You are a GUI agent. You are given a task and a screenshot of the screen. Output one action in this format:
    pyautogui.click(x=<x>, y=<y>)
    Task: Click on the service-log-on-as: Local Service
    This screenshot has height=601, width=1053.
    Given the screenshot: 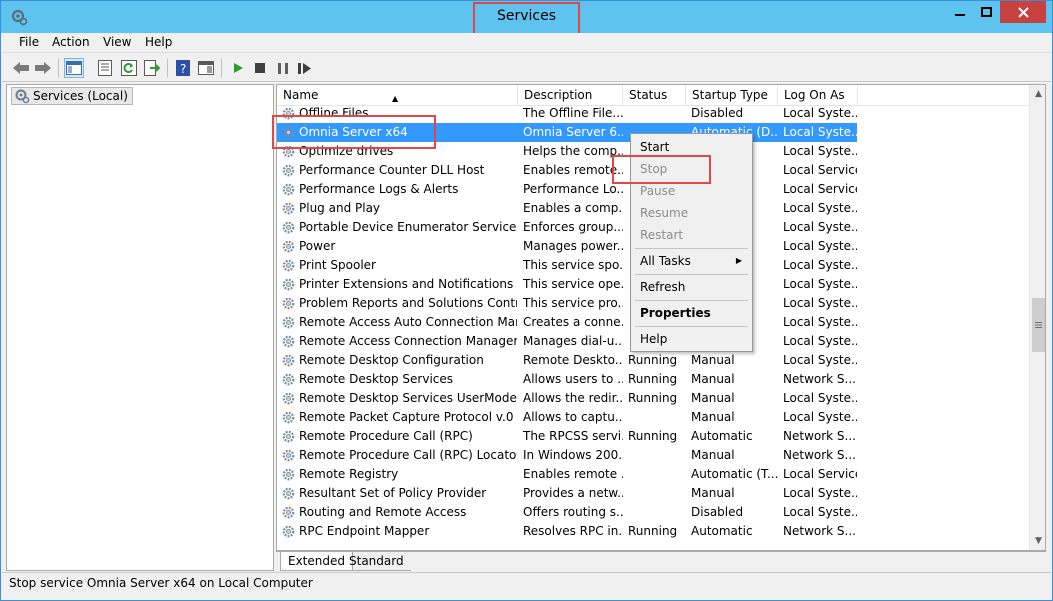 What is the action you would take?
    pyautogui.click(x=820, y=474)
    